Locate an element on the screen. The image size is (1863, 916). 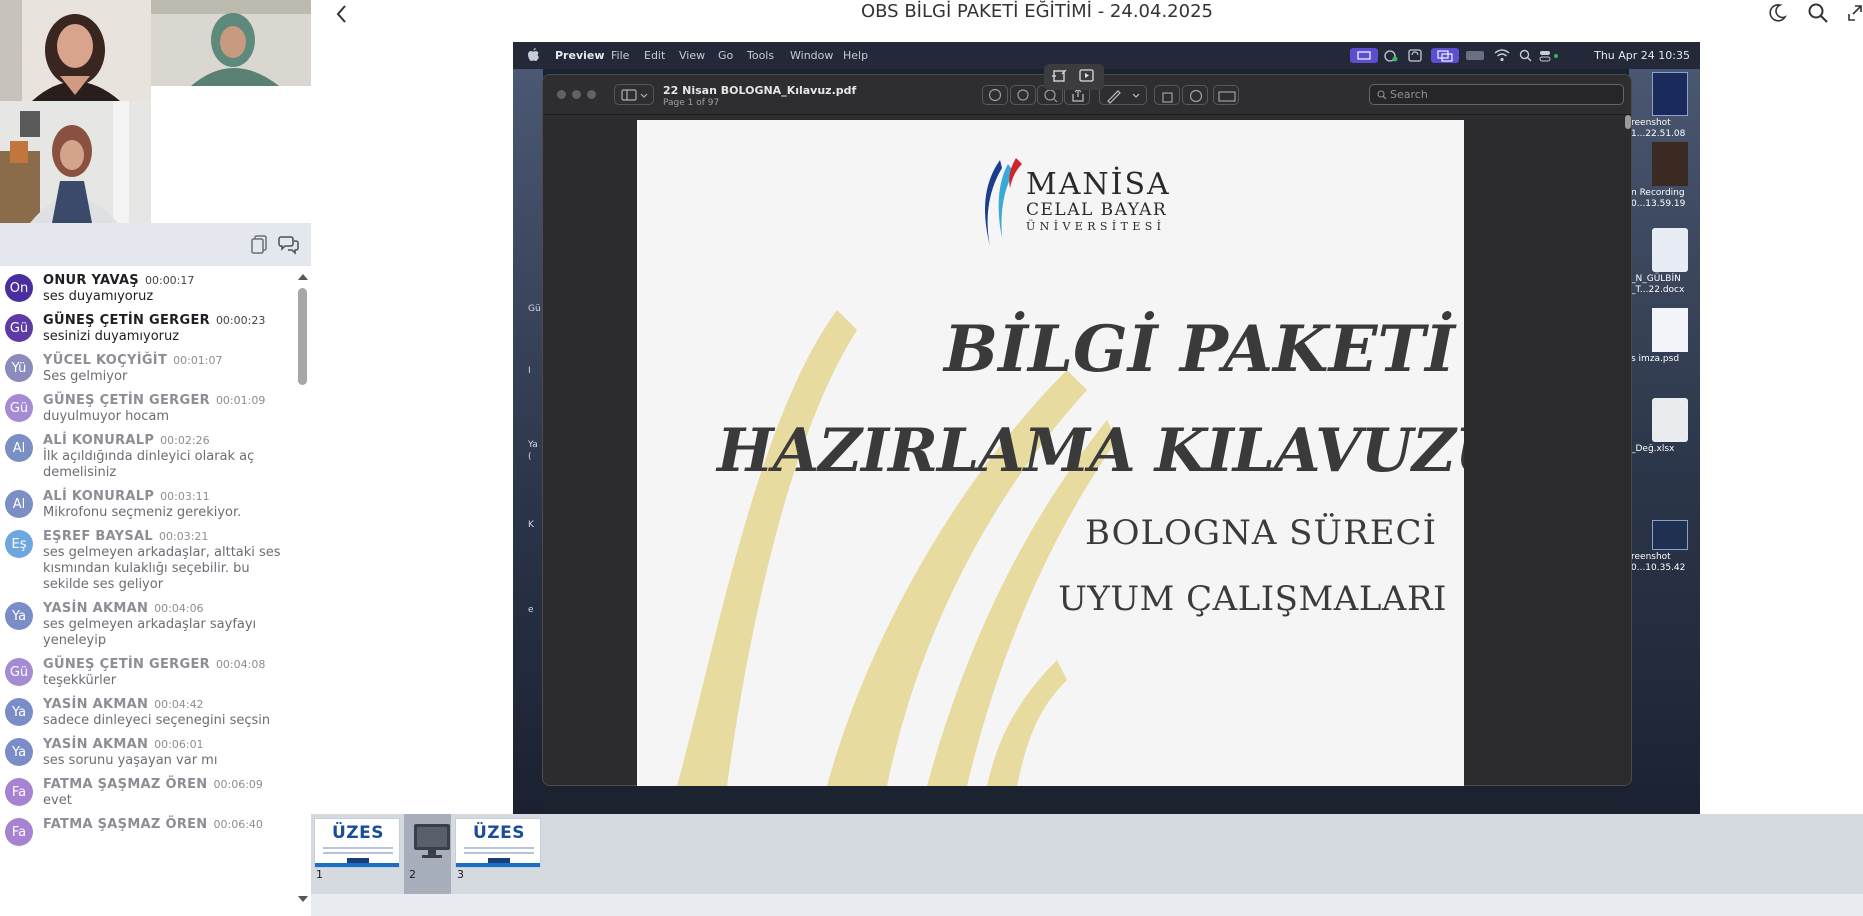
form-fill-button is located at coordinates (1226, 95).